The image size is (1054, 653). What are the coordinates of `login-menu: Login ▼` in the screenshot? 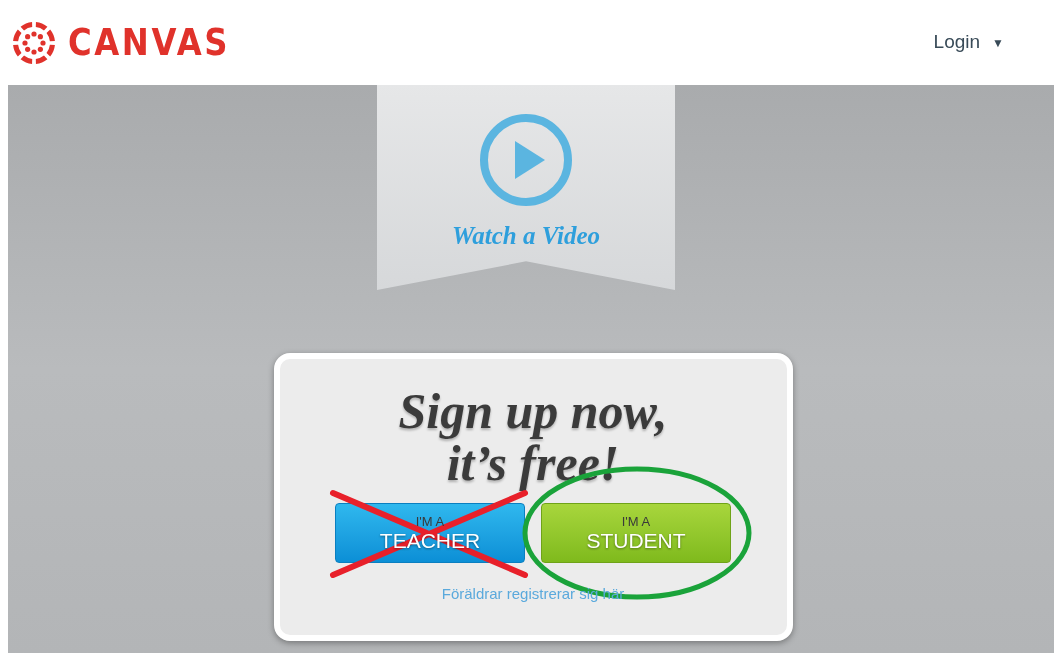 It's located at (968, 42).